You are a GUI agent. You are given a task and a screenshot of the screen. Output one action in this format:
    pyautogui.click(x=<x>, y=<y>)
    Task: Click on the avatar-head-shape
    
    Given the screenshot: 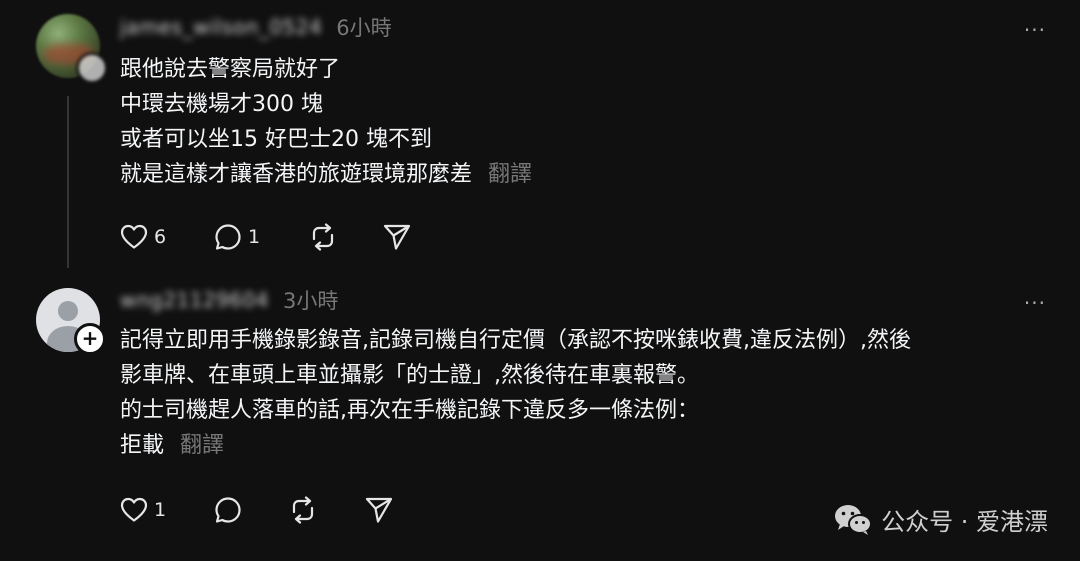 What is the action you would take?
    pyautogui.click(x=68, y=311)
    